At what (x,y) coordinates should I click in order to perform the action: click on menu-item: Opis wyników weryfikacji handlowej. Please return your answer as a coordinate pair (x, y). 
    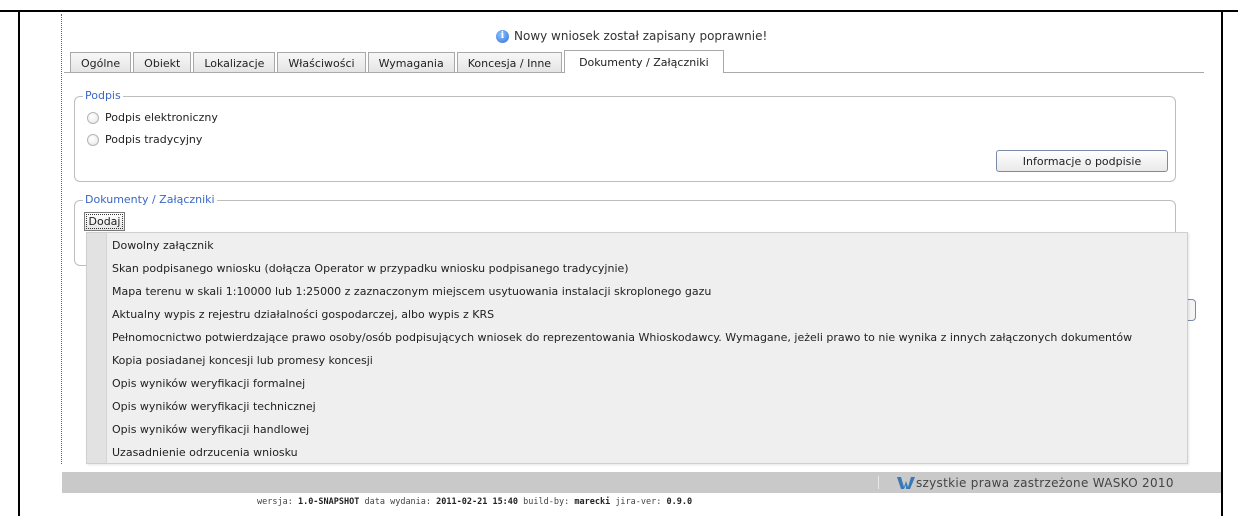
    Looking at the image, I should click on (210, 430).